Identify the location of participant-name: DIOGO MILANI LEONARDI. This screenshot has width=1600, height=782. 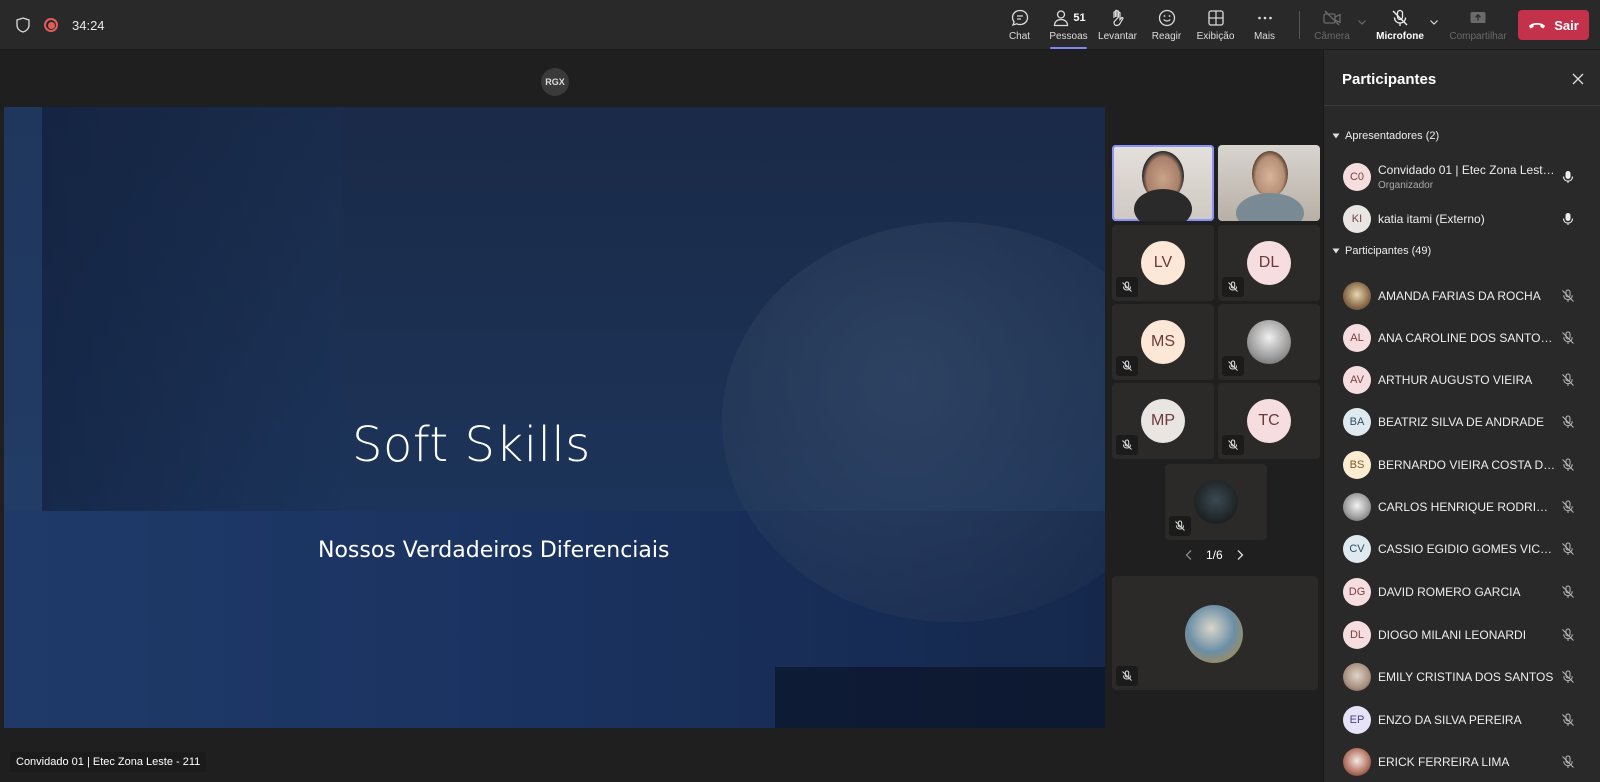
(1452, 635).